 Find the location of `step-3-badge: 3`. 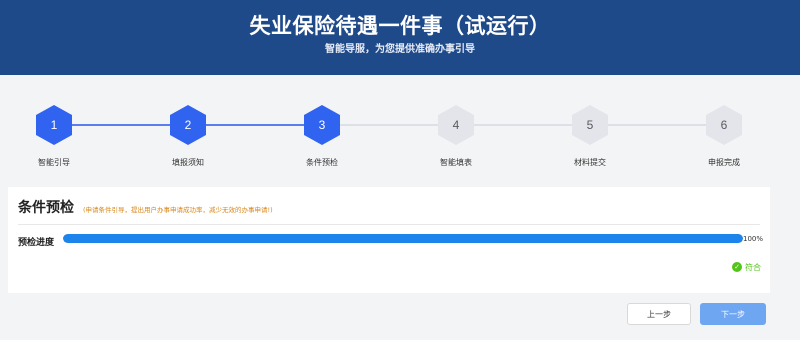

step-3-badge: 3 is located at coordinates (322, 125).